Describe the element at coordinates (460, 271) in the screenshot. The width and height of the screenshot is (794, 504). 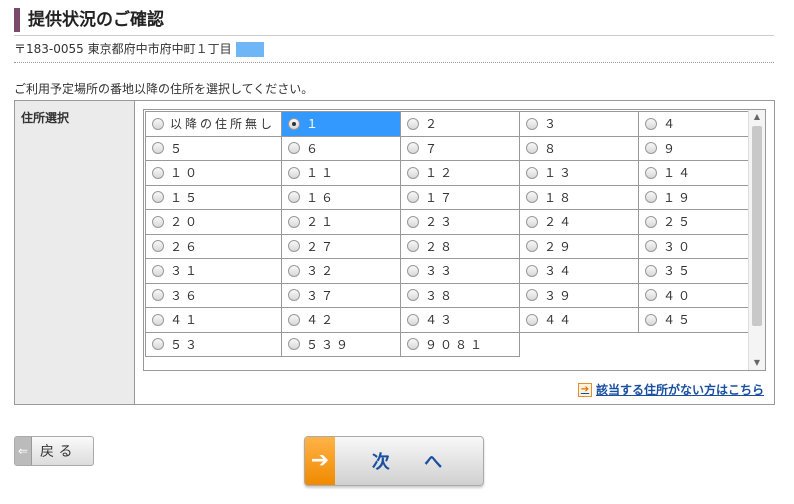
I see `address-option: ３３` at that location.